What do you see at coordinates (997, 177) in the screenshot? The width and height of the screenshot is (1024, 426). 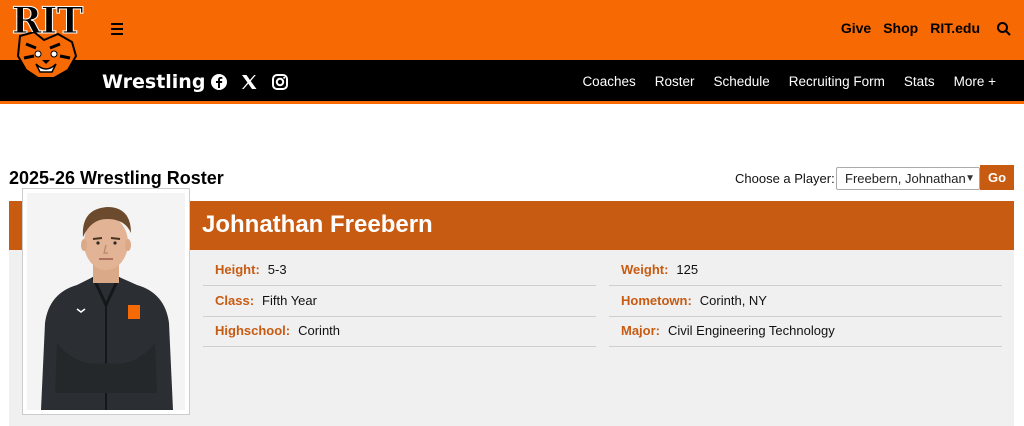 I see `go-button: Go` at bounding box center [997, 177].